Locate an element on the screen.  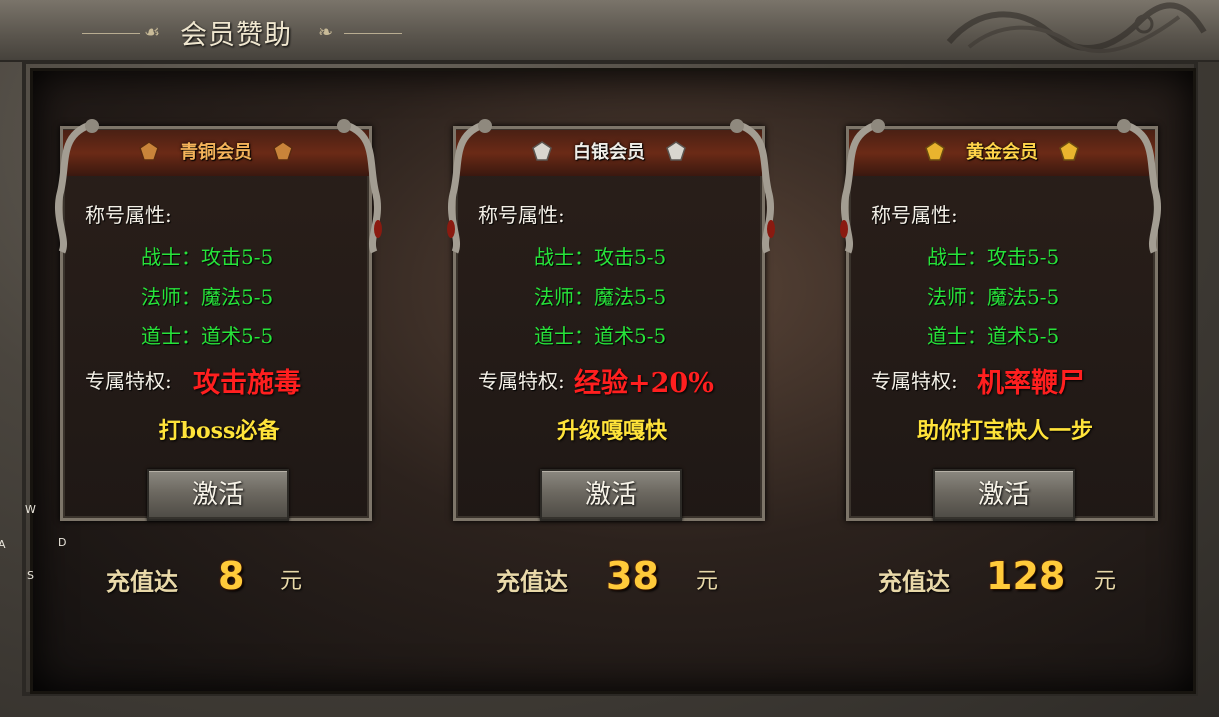
privilege-value: 机率鞭尸 is located at coordinates (1031, 383).